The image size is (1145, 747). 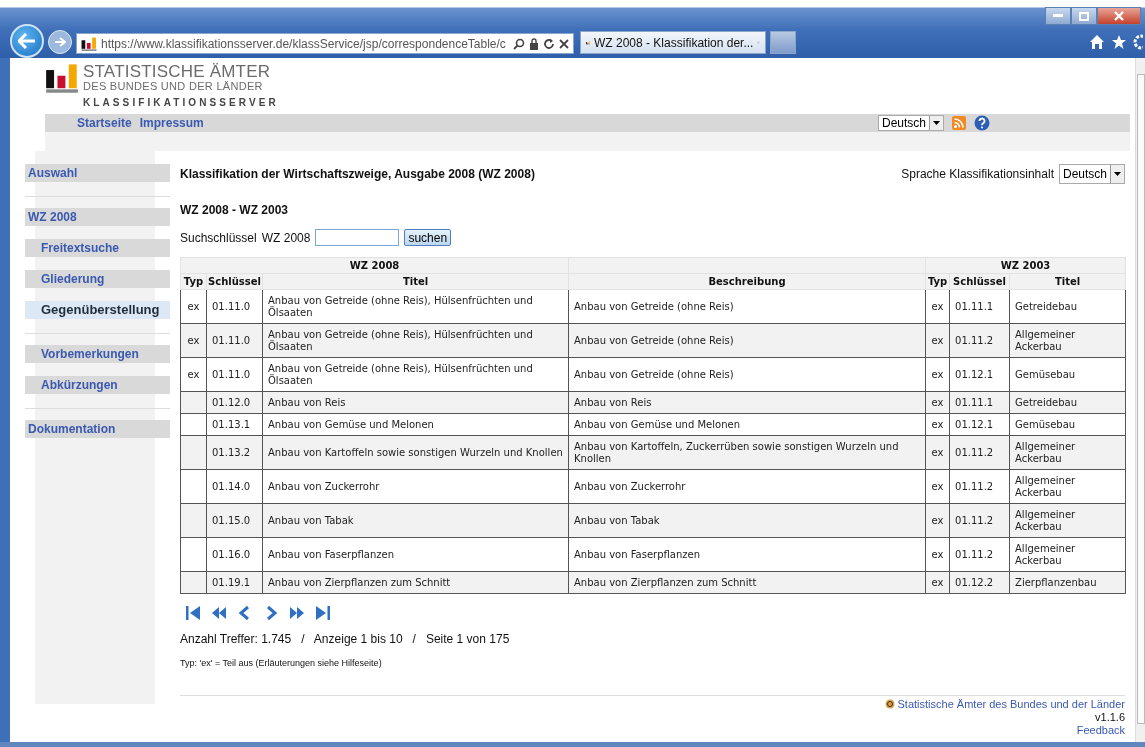 What do you see at coordinates (234, 554) in the screenshot?
I see `table-cell: 01.16.0` at bounding box center [234, 554].